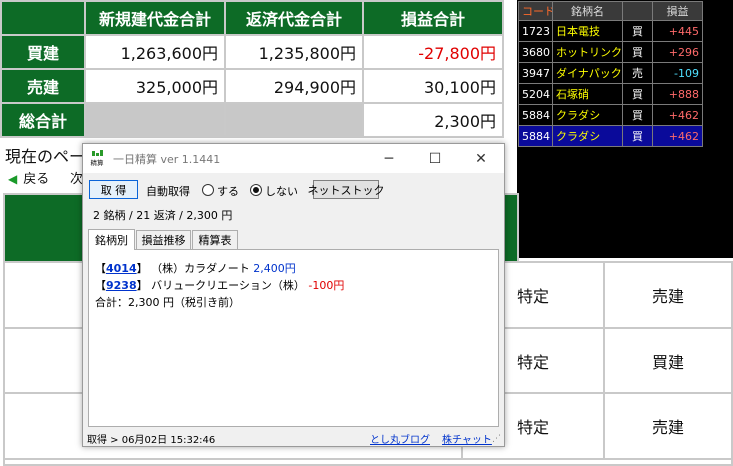  Describe the element at coordinates (535, 94) in the screenshot. I see `ticker-code: 5204` at that location.